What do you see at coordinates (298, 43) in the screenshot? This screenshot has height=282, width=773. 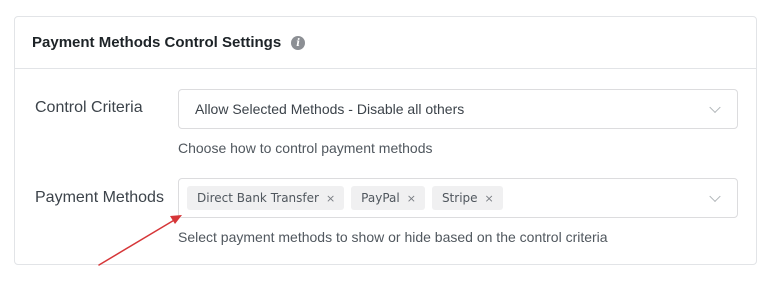 I see `info-icon: i` at bounding box center [298, 43].